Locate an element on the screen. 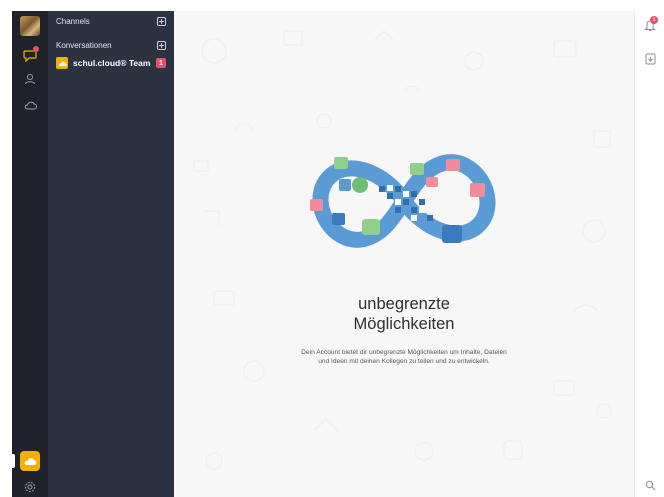  right-toolbar: 1 is located at coordinates (649, 254).